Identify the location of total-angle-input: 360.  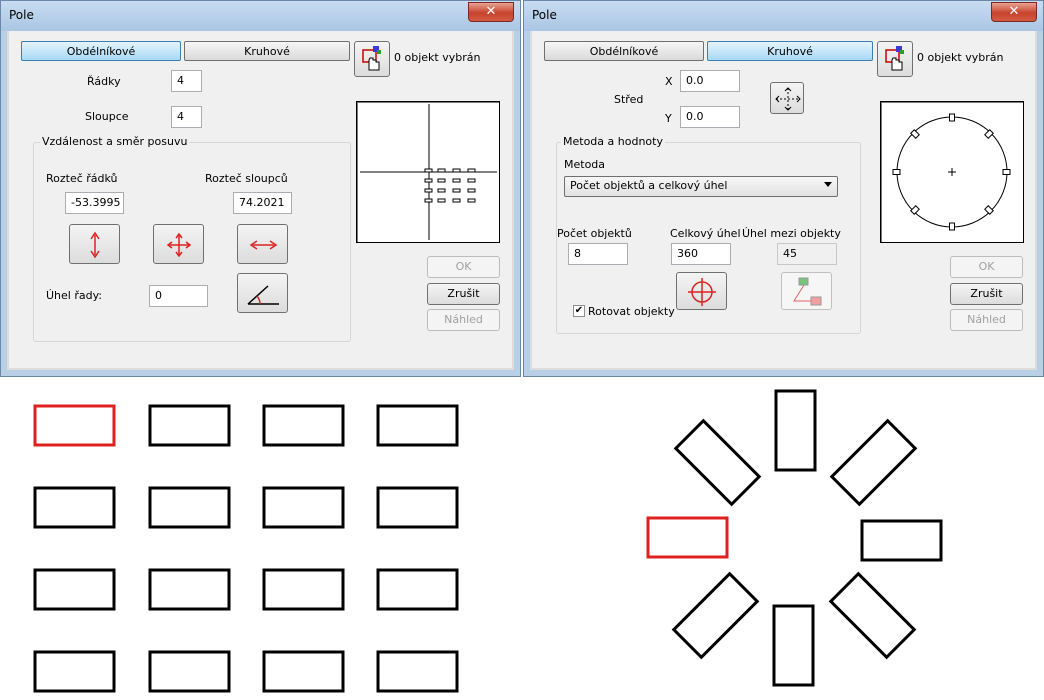
(701, 254).